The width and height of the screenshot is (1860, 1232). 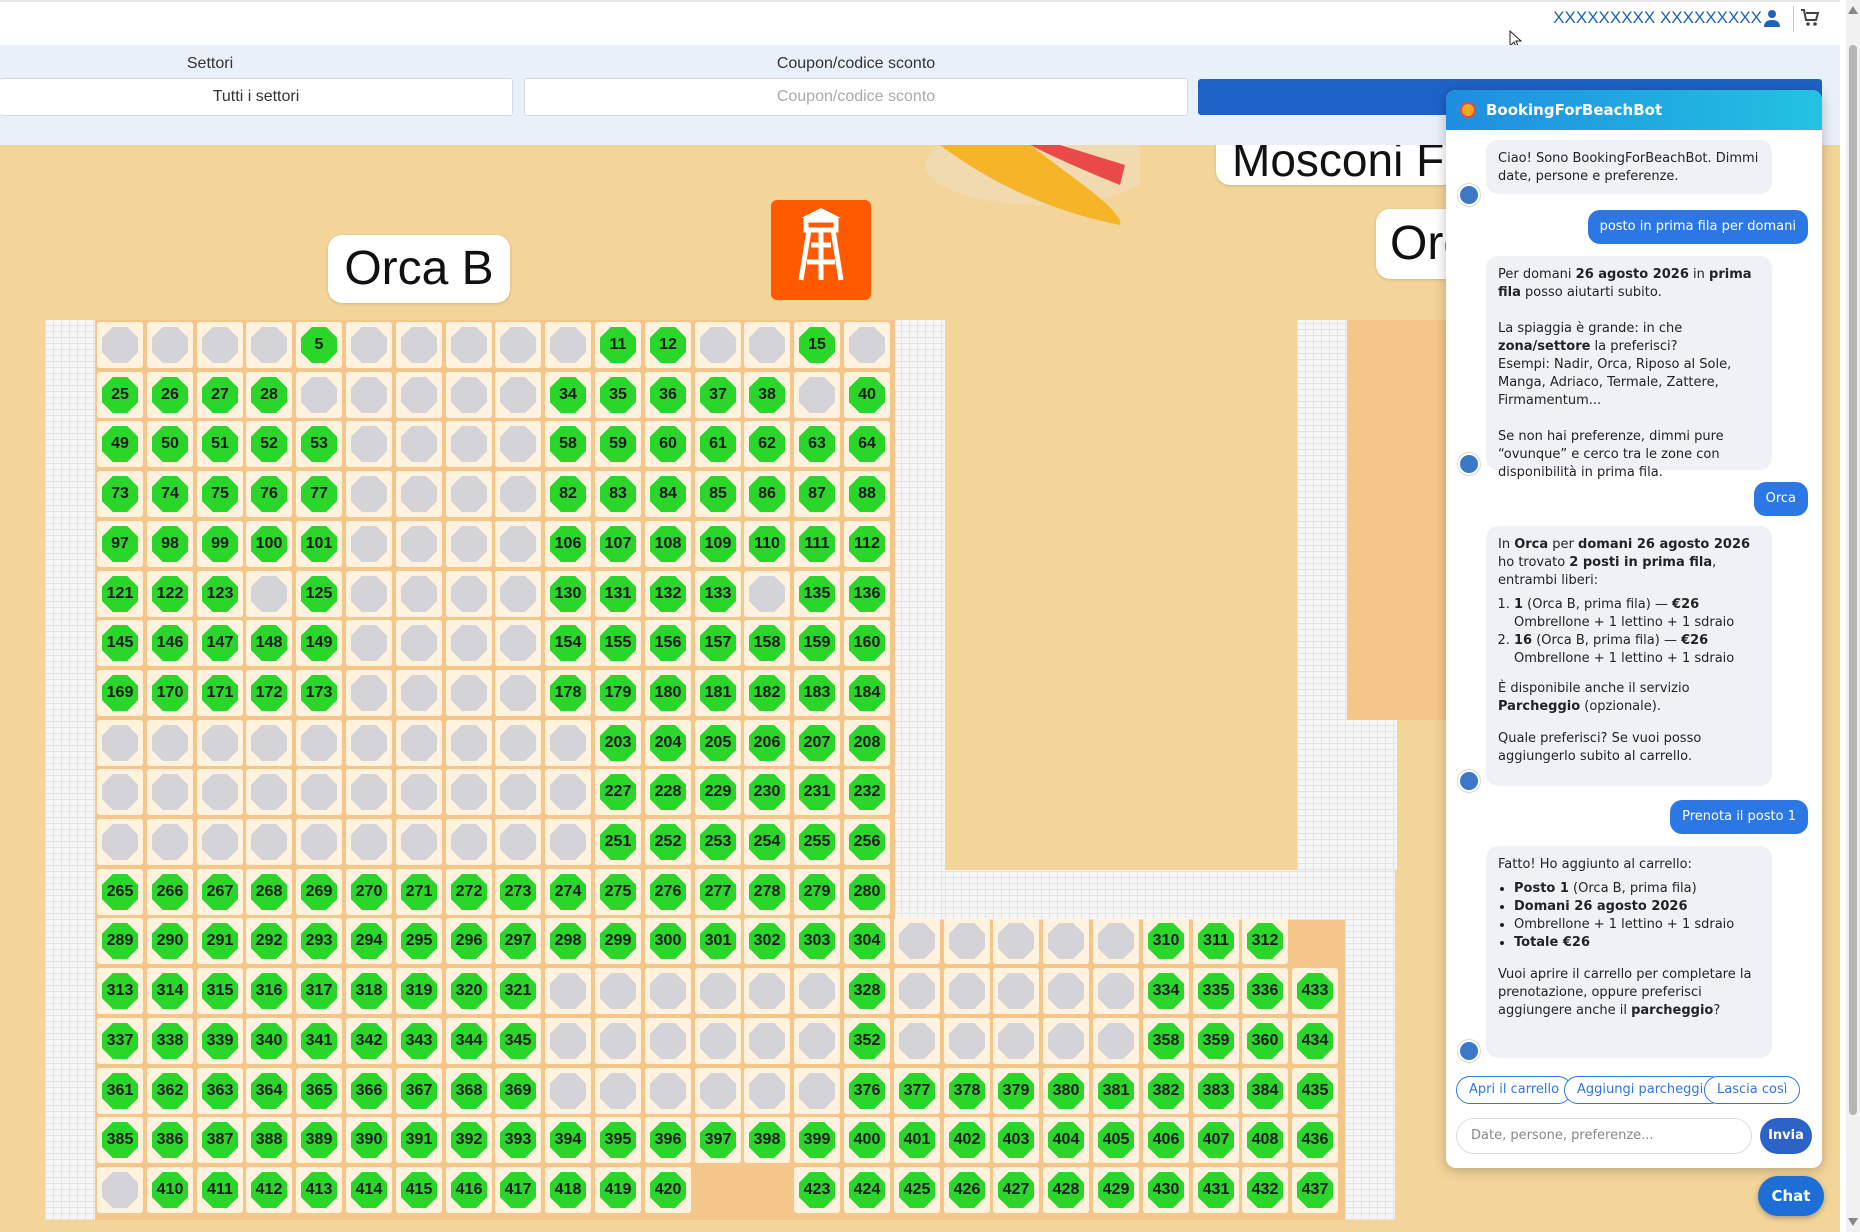 I want to click on umbrella-spot-321: 321, so click(x=518, y=991).